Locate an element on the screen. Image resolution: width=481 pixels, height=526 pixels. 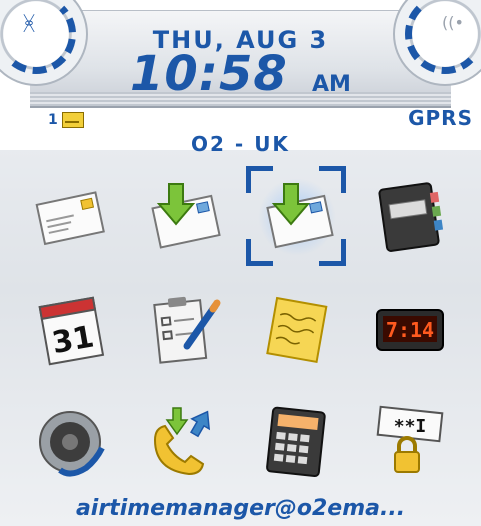
address-book-icon is located at coordinates (410, 217).